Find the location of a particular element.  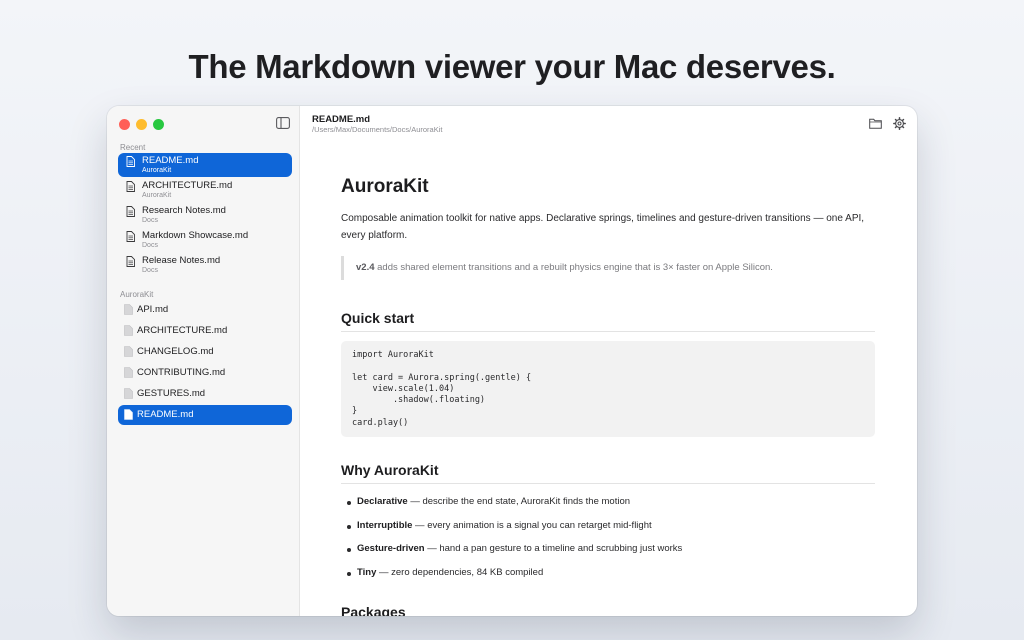

folder-icon is located at coordinates (875, 123).